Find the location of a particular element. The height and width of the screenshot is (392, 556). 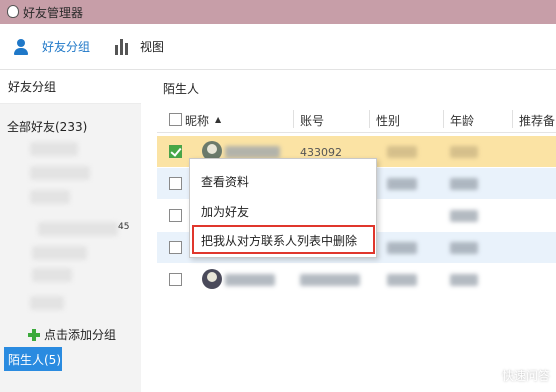

column-age: 年龄 is located at coordinates (462, 120).